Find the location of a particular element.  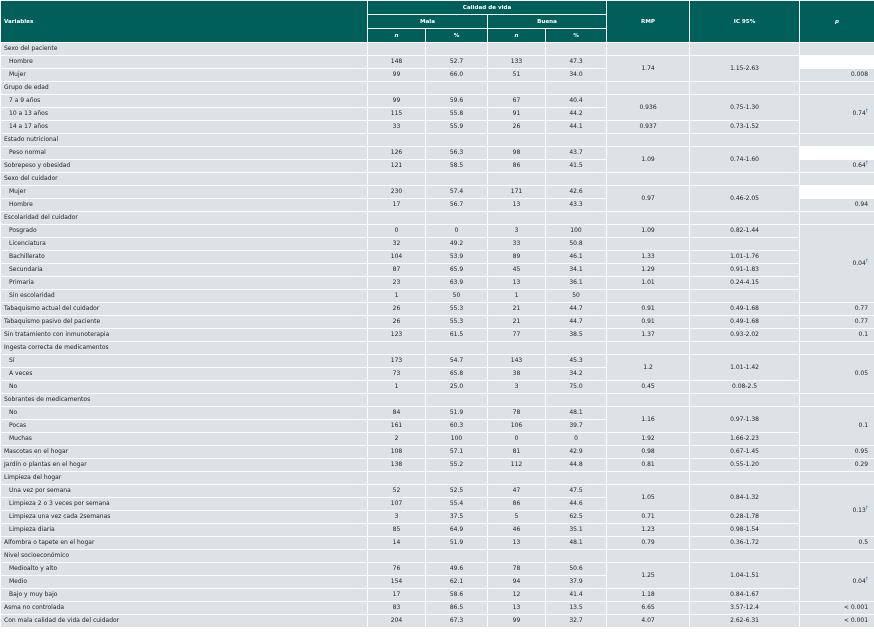

cell-pct-mala: 67.3 is located at coordinates (456, 621).